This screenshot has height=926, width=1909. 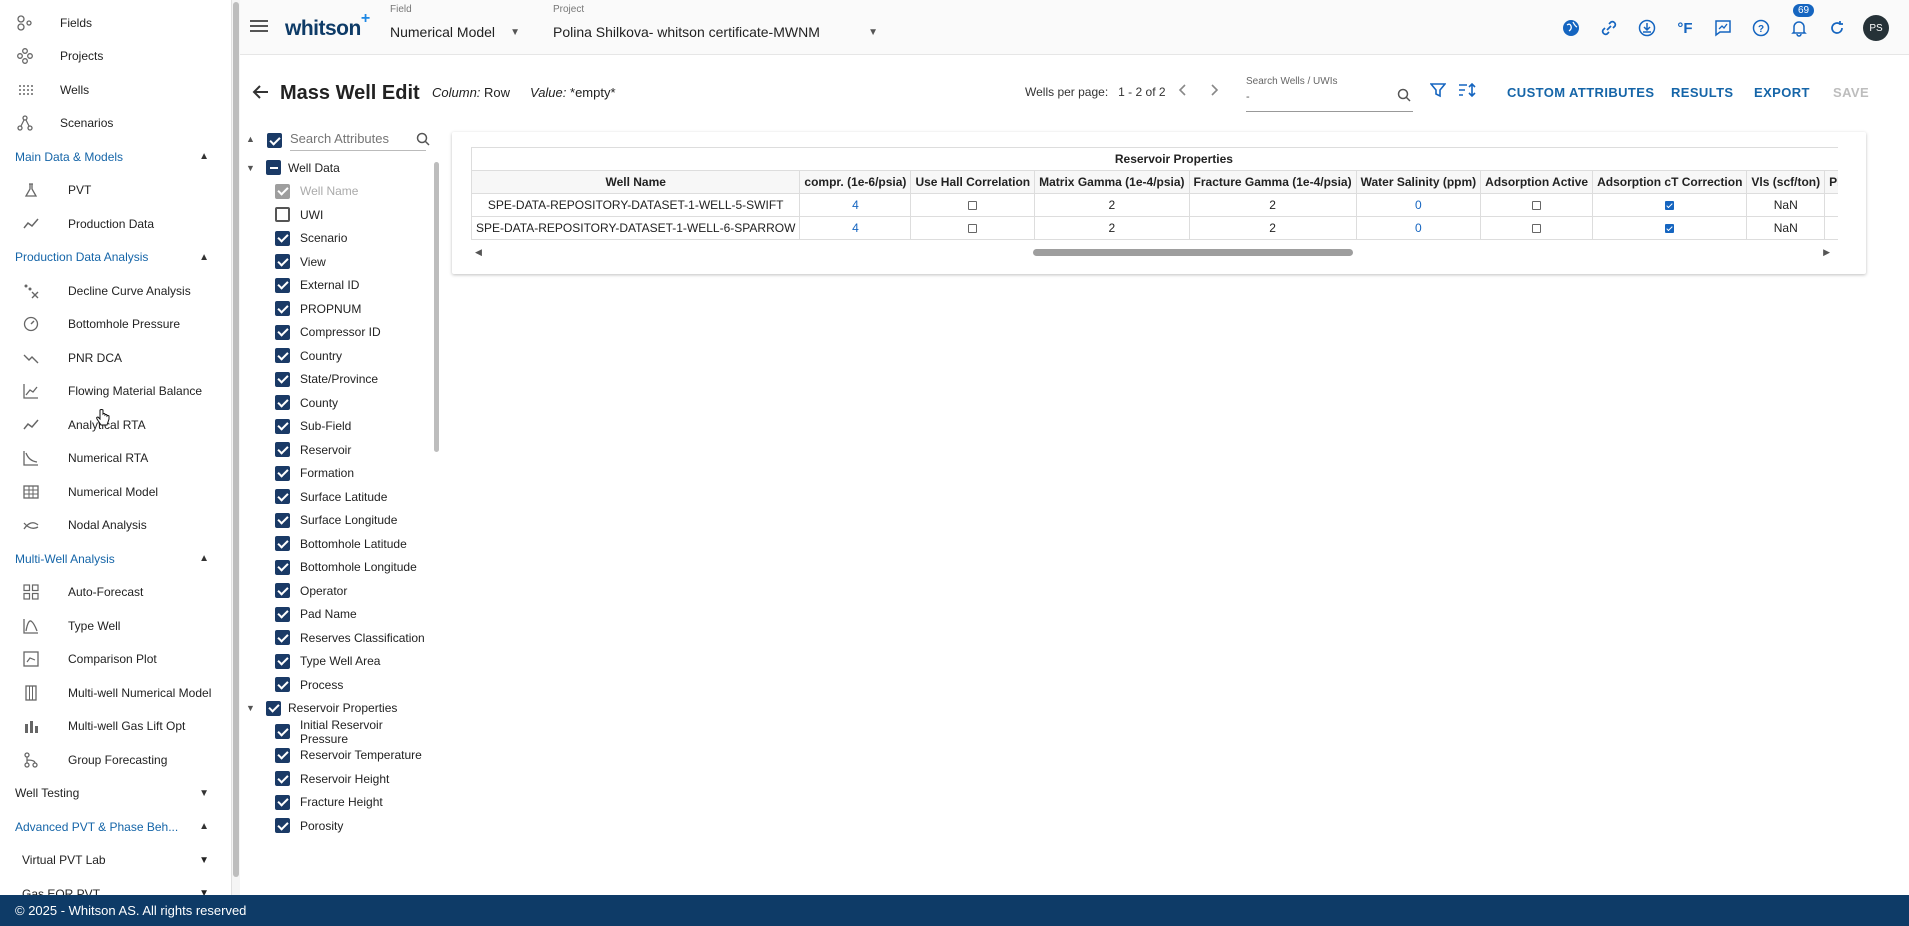 What do you see at coordinates (339, 826) in the screenshot?
I see `tree-item: Porosity` at bounding box center [339, 826].